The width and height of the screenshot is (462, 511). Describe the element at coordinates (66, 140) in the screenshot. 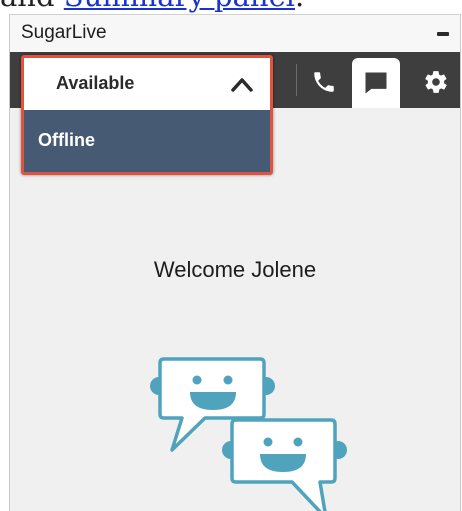

I see `status-option-label: Offline` at that location.